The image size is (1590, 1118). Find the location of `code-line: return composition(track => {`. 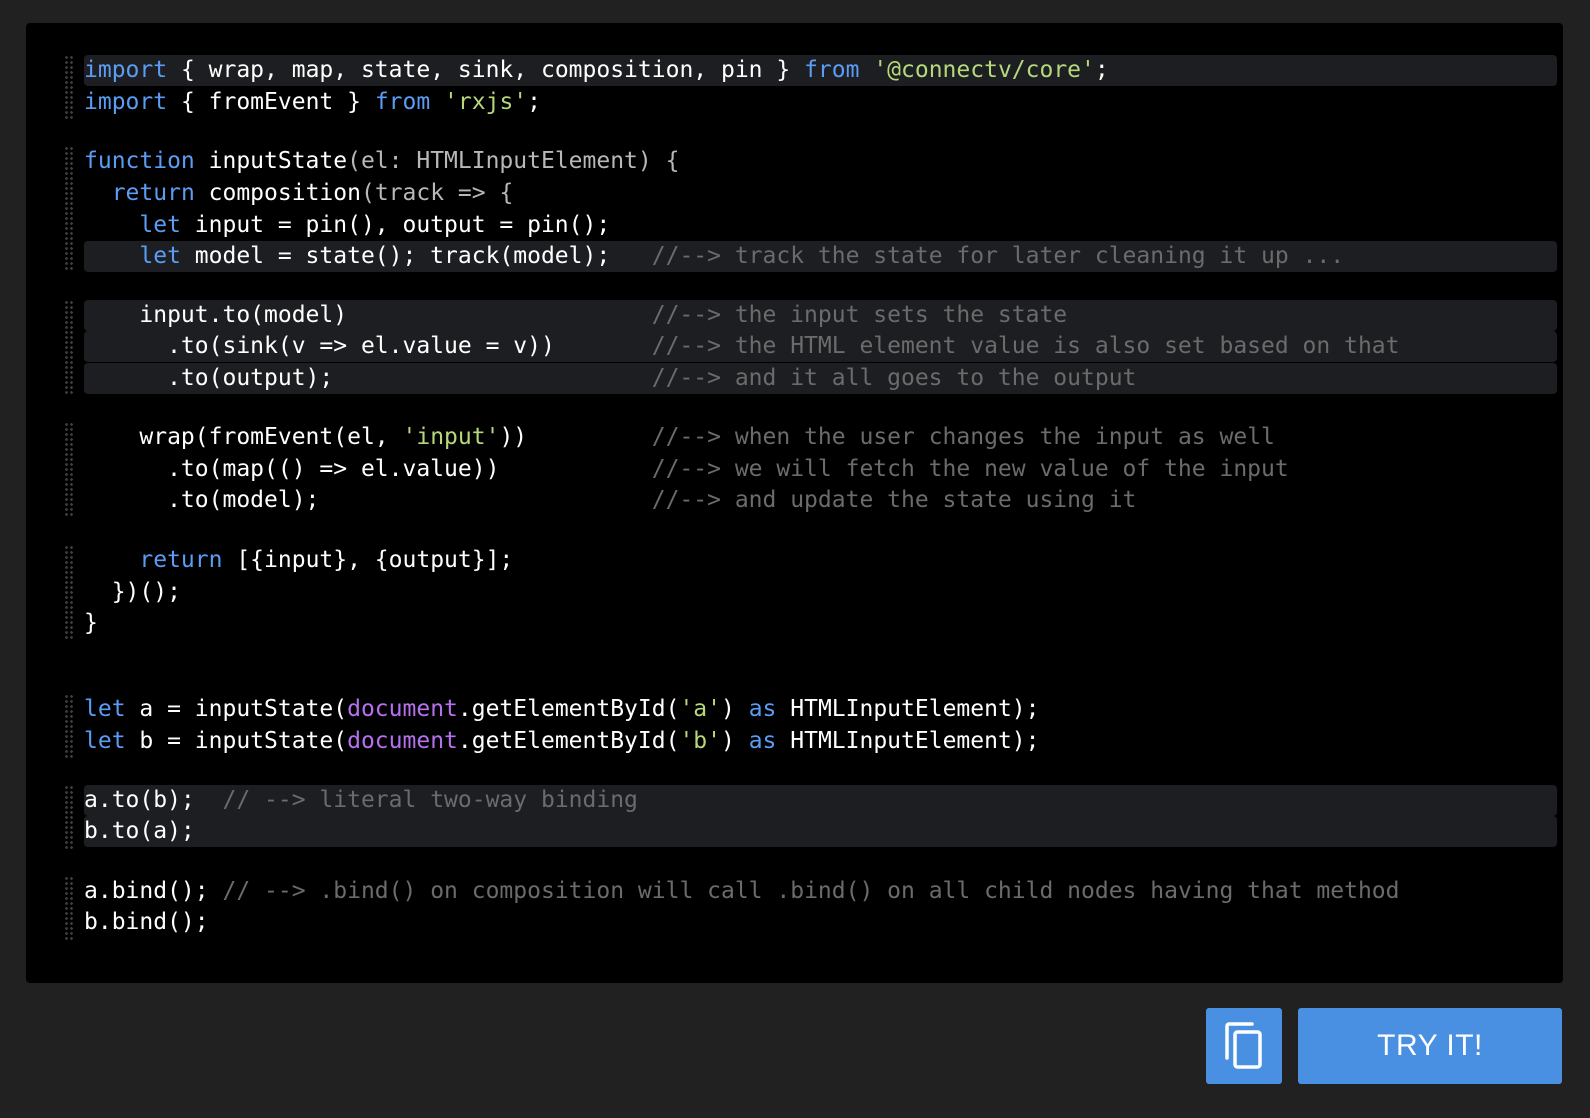

code-line: return composition(track => { is located at coordinates (312, 193).